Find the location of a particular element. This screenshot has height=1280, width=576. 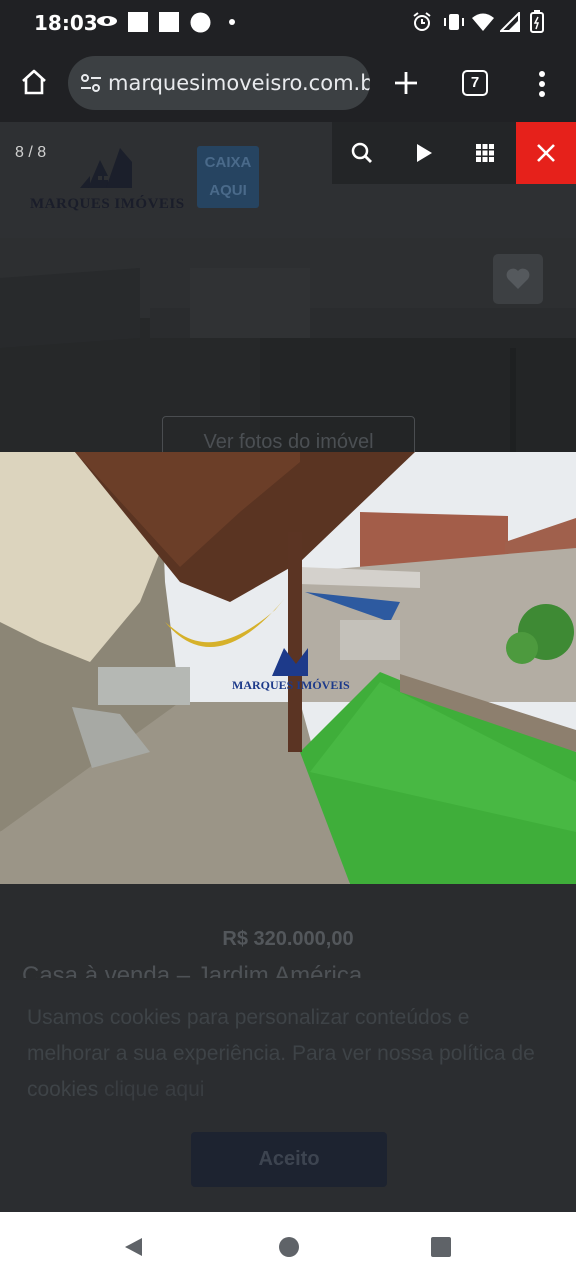

more-vert-icon is located at coordinates (542, 84).